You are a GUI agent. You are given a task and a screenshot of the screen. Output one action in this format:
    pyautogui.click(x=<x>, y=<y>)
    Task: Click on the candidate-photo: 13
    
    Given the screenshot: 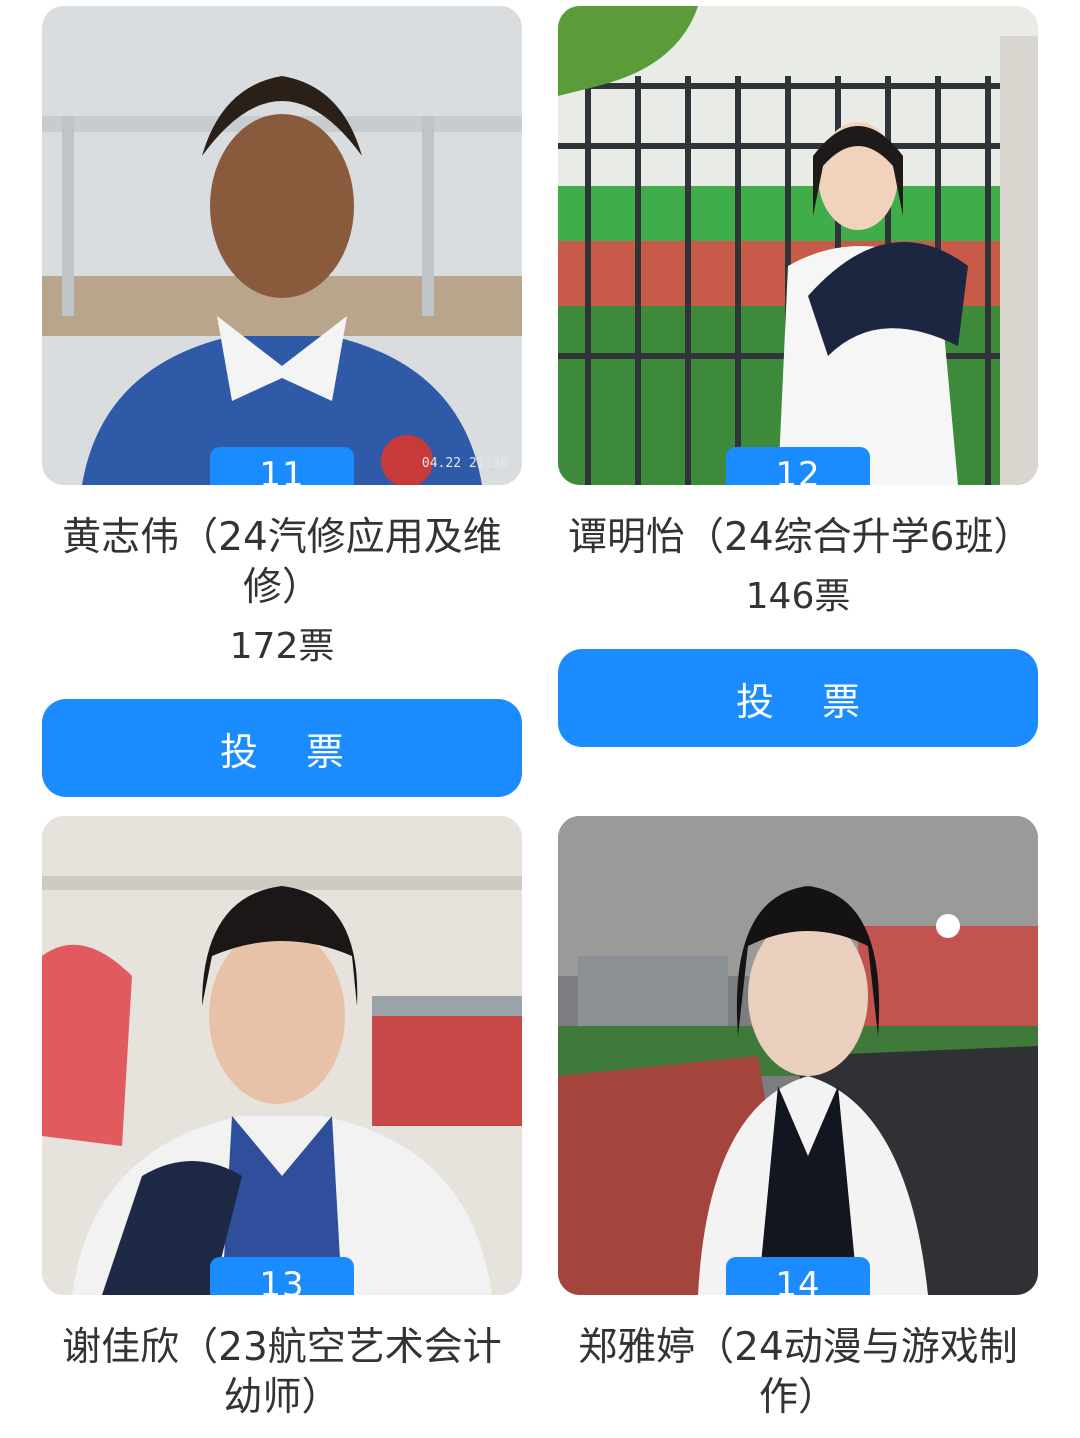 What is the action you would take?
    pyautogui.click(x=282, y=1055)
    